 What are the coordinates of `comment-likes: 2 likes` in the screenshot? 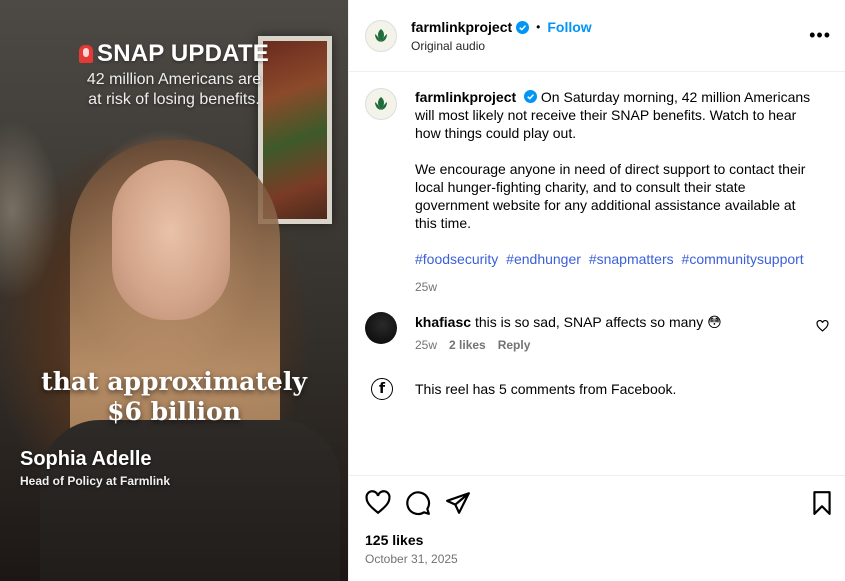 It's located at (467, 345).